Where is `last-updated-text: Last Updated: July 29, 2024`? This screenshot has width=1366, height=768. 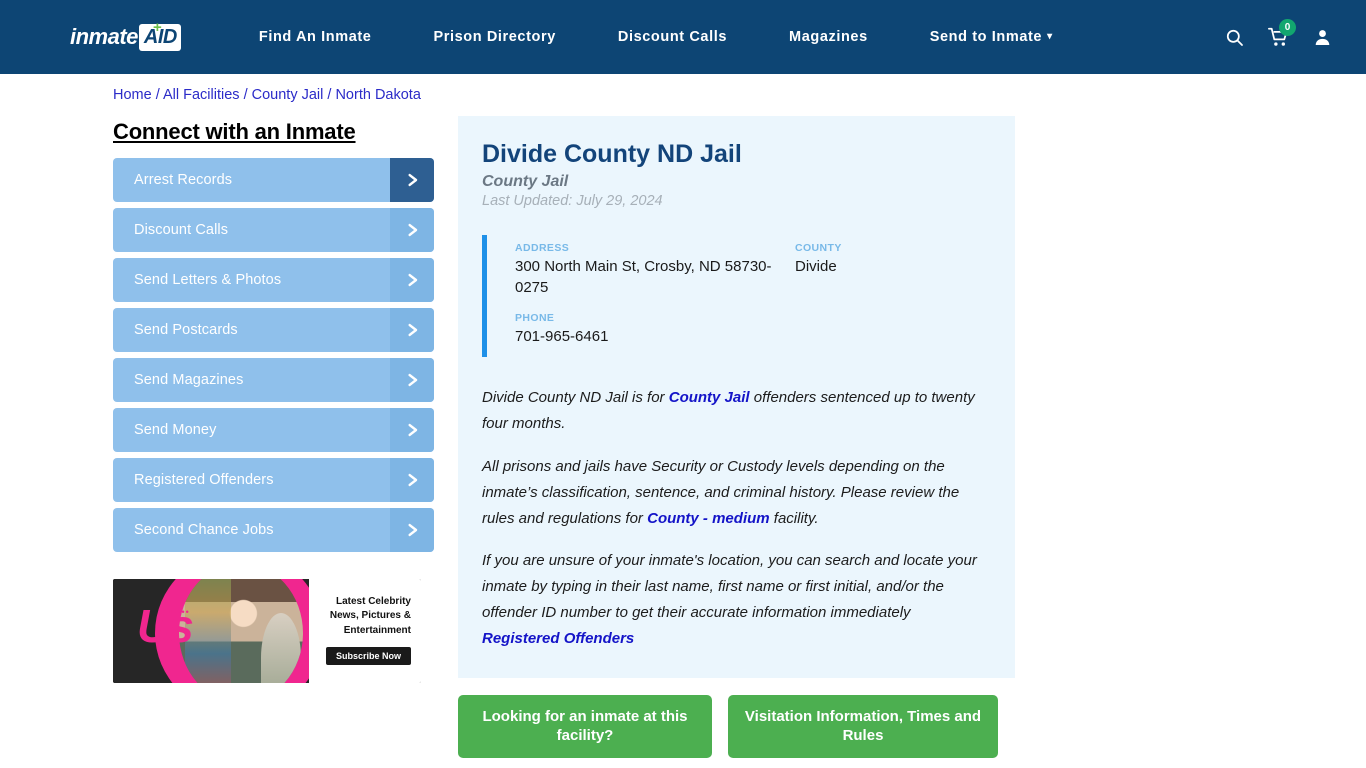 last-updated-text: Last Updated: July 29, 2024 is located at coordinates (572, 200).